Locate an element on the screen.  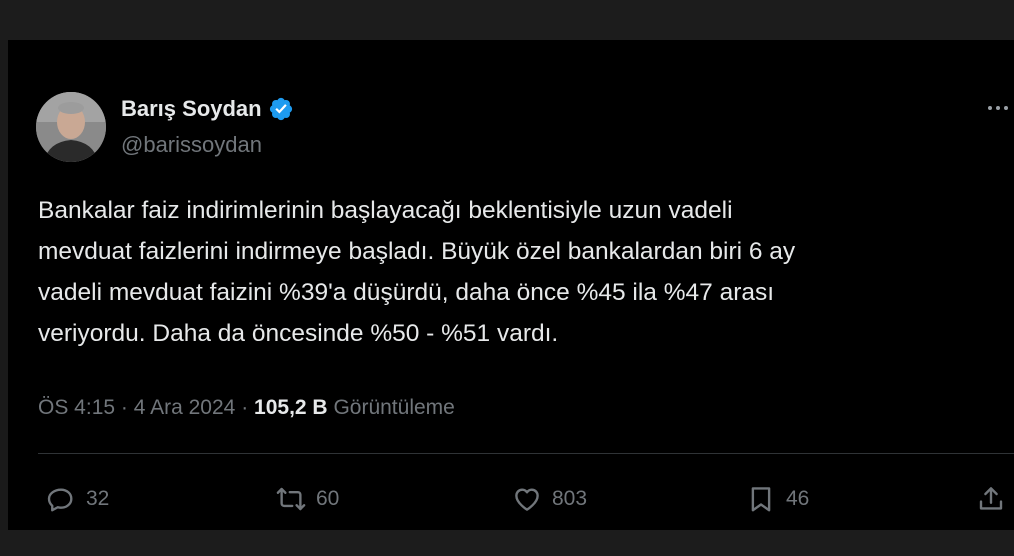
divider is located at coordinates (526, 453).